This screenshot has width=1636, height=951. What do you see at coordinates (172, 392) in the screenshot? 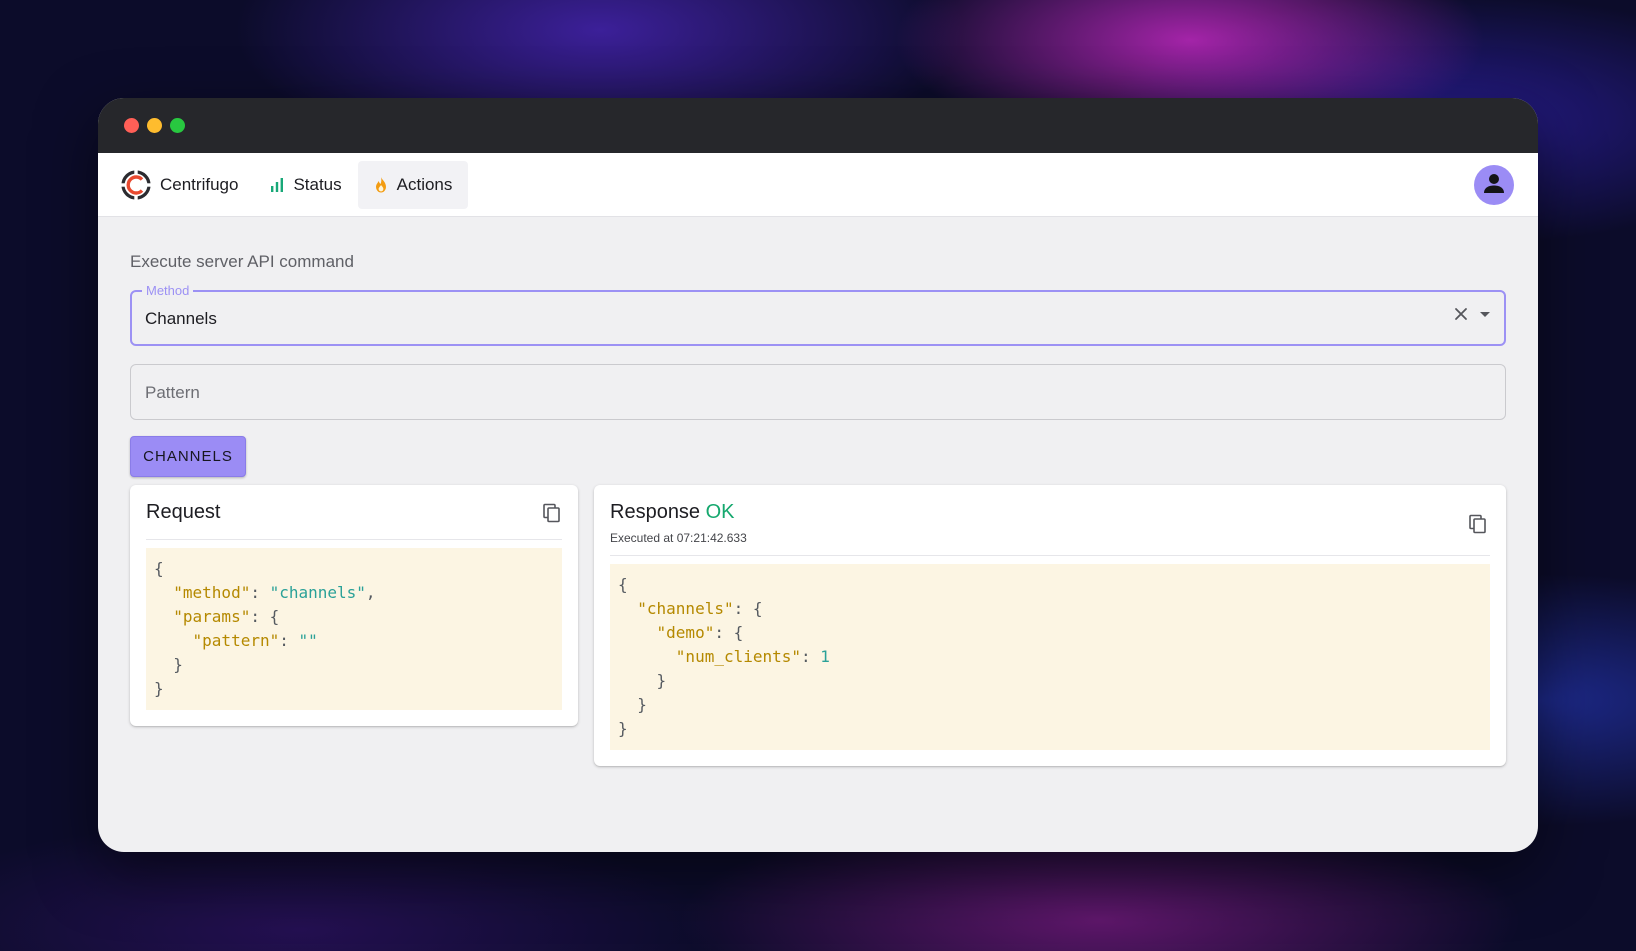
I see `pattern-placeholder: Pattern` at bounding box center [172, 392].